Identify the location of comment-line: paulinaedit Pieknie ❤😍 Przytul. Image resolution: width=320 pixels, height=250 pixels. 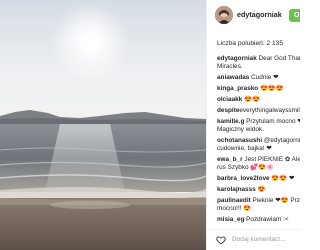
(258, 201).